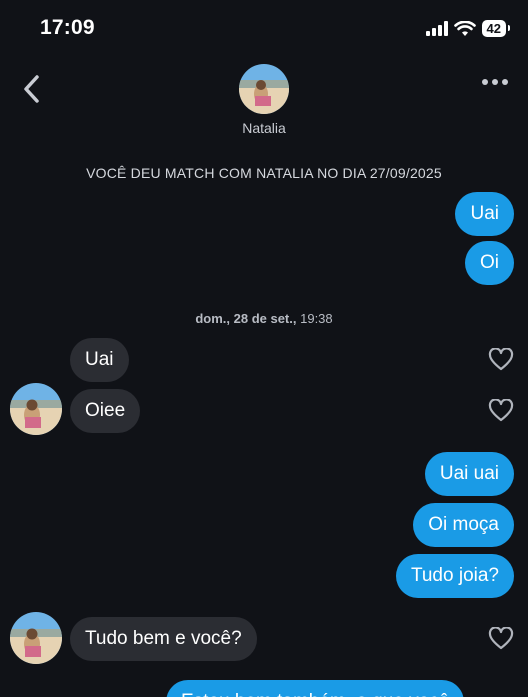  I want to click on message-bubble-outgoing: Estou bem também, o que você, so click(315, 688).